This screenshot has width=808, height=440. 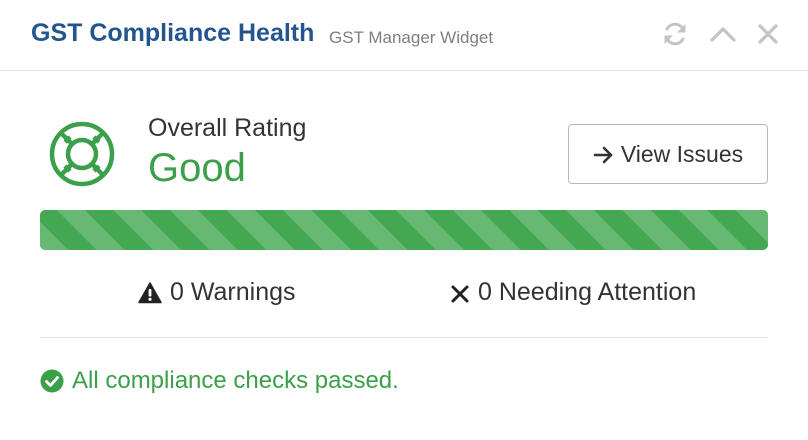 I want to click on warning-icon, so click(x=150, y=293).